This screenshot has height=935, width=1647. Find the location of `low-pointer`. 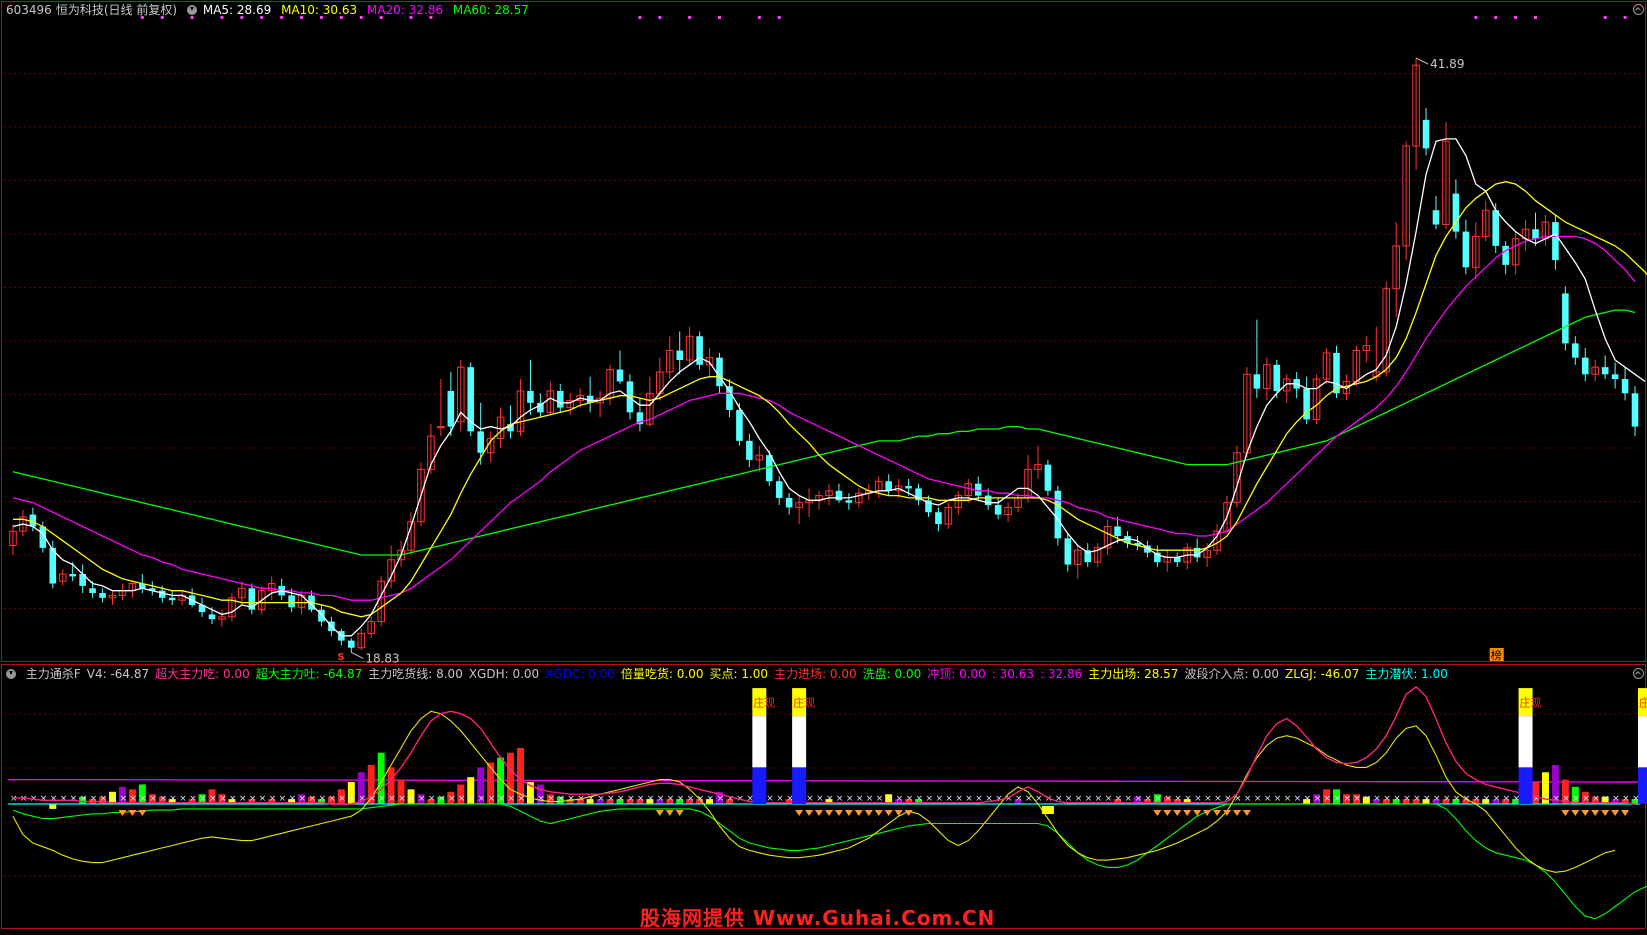

low-pointer is located at coordinates (357, 655).